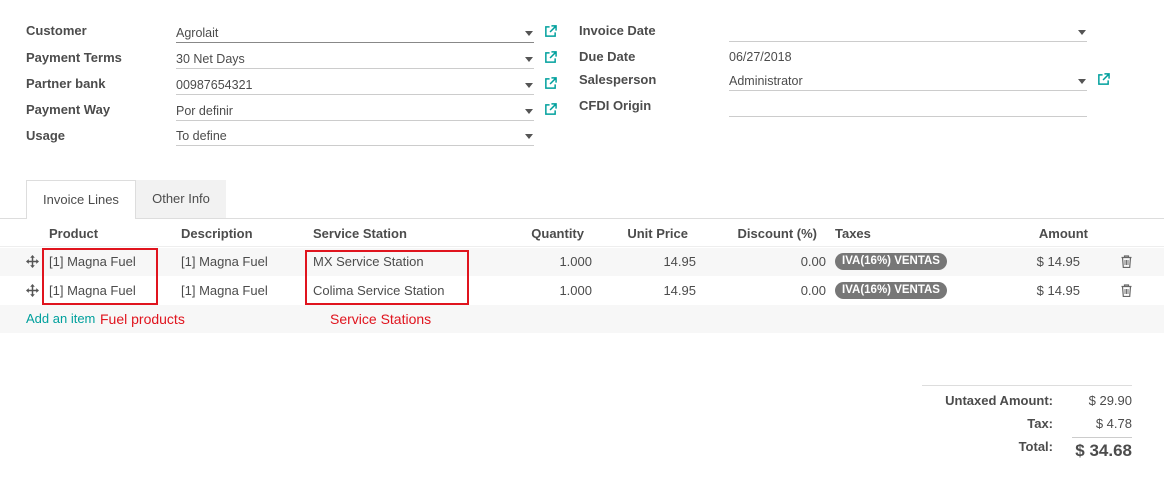  Describe the element at coordinates (142, 319) in the screenshot. I see `fuel-products-annotation: Fuel products` at that location.